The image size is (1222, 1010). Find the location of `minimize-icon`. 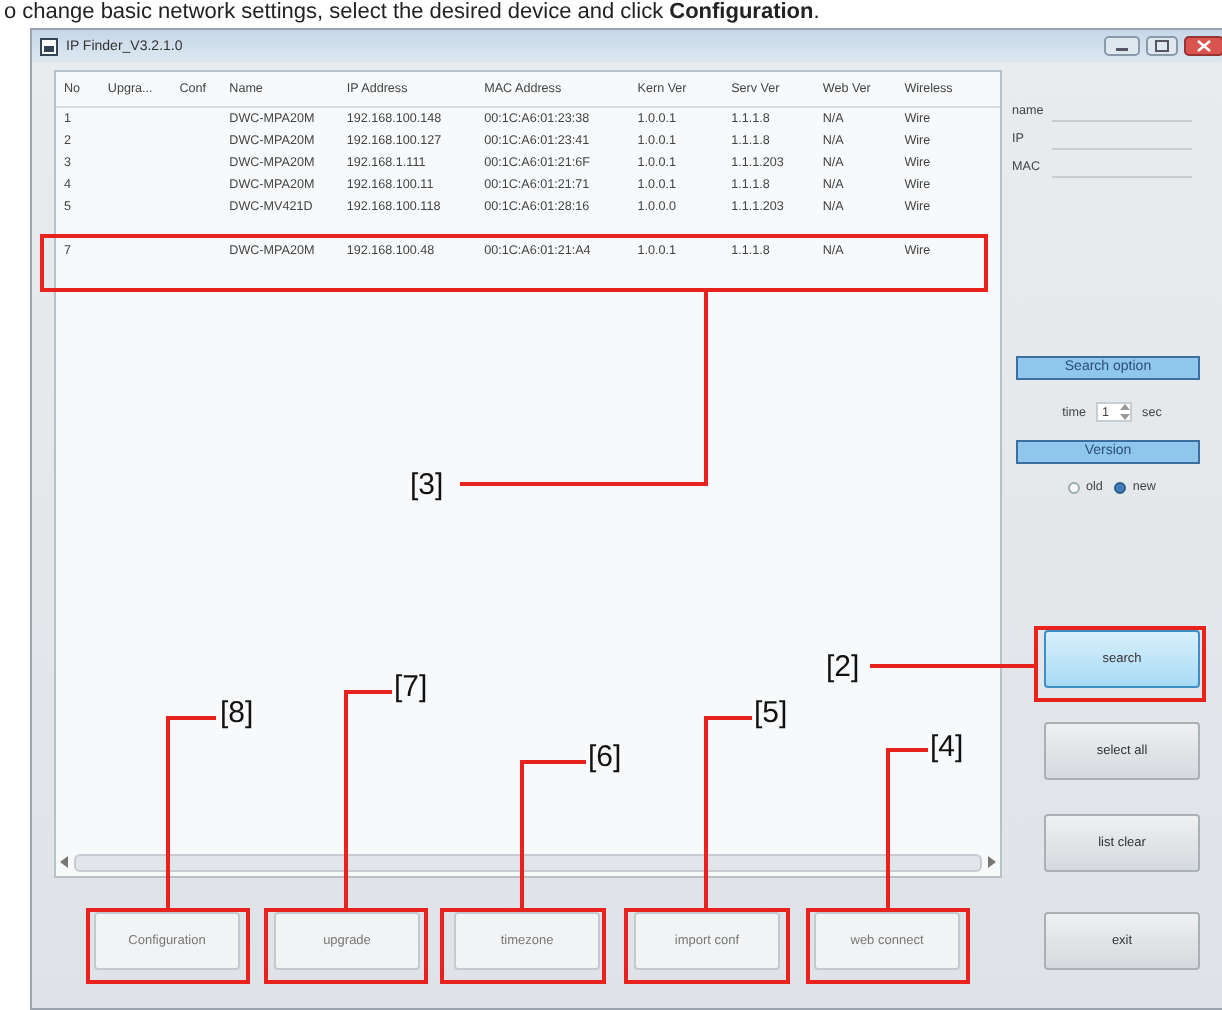

minimize-icon is located at coordinates (1122, 46).